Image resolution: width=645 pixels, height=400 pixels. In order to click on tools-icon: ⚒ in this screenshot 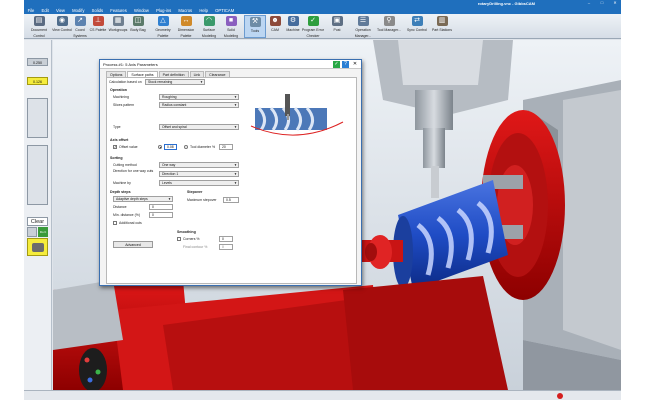, I will do `click(255, 22)`.